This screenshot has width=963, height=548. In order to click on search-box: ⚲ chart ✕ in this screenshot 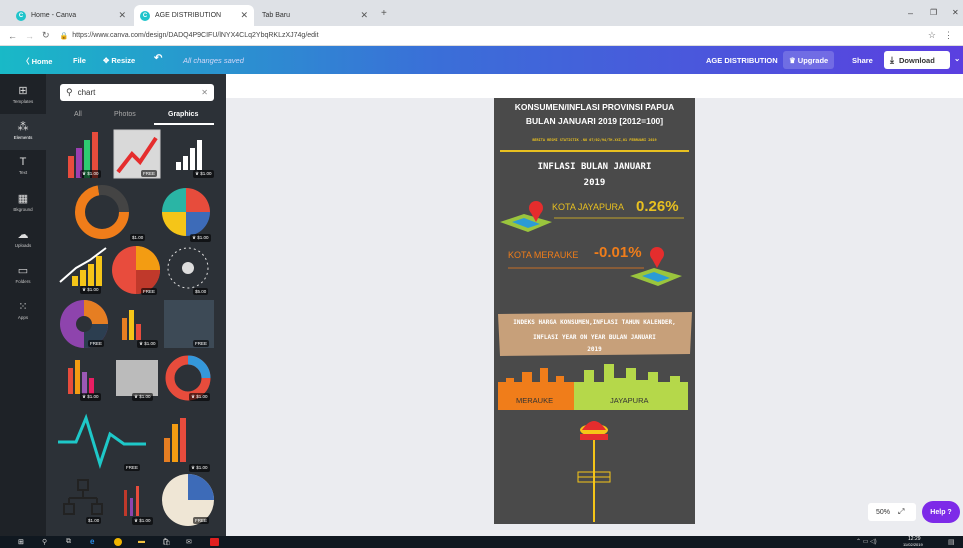, I will do `click(137, 92)`.